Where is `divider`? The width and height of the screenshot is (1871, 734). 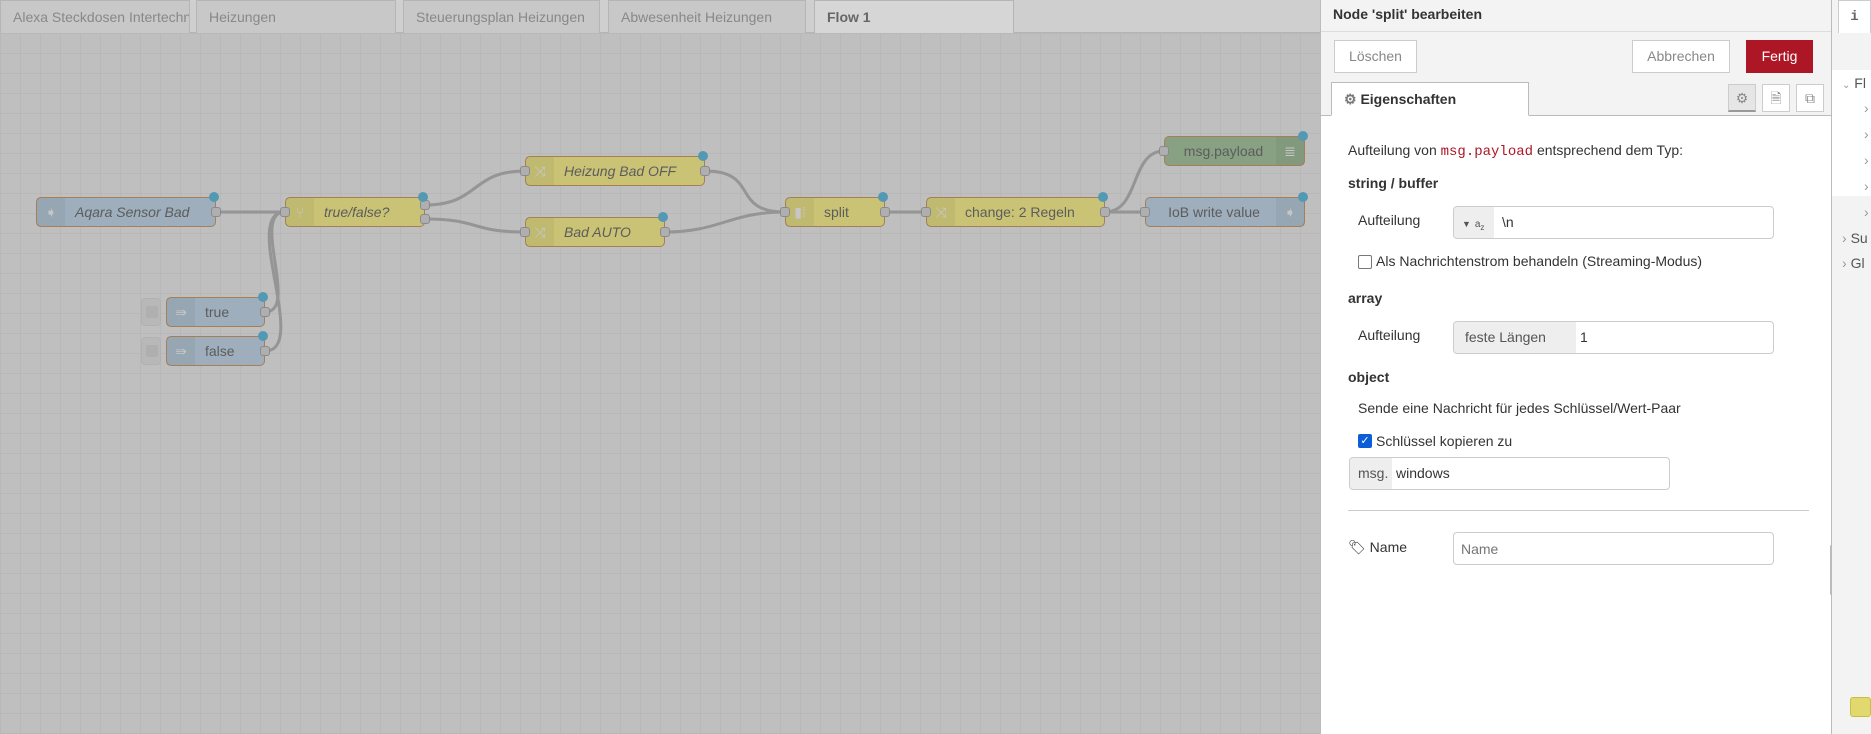 divider is located at coordinates (1578, 510).